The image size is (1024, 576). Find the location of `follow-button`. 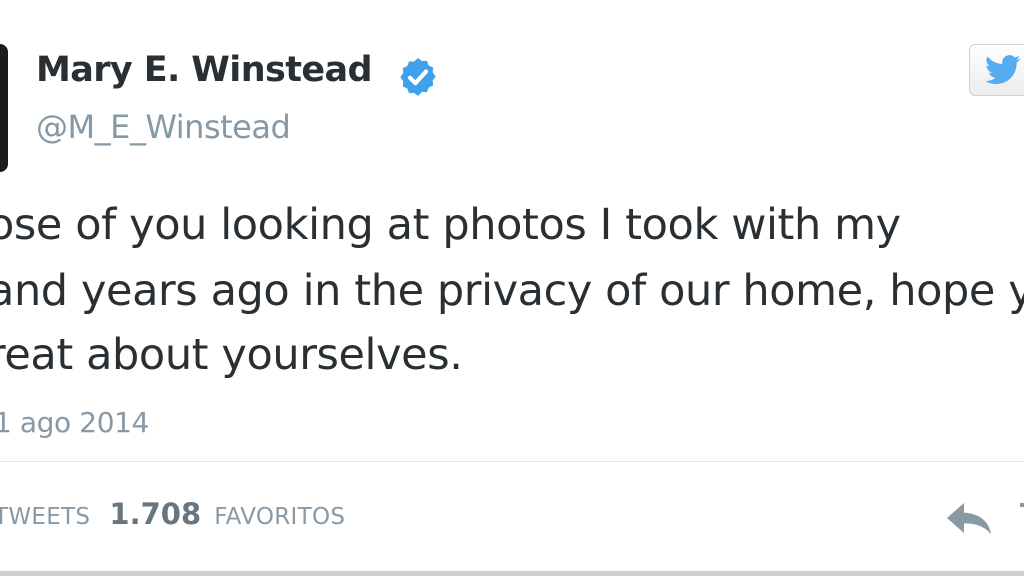

follow-button is located at coordinates (996, 70).